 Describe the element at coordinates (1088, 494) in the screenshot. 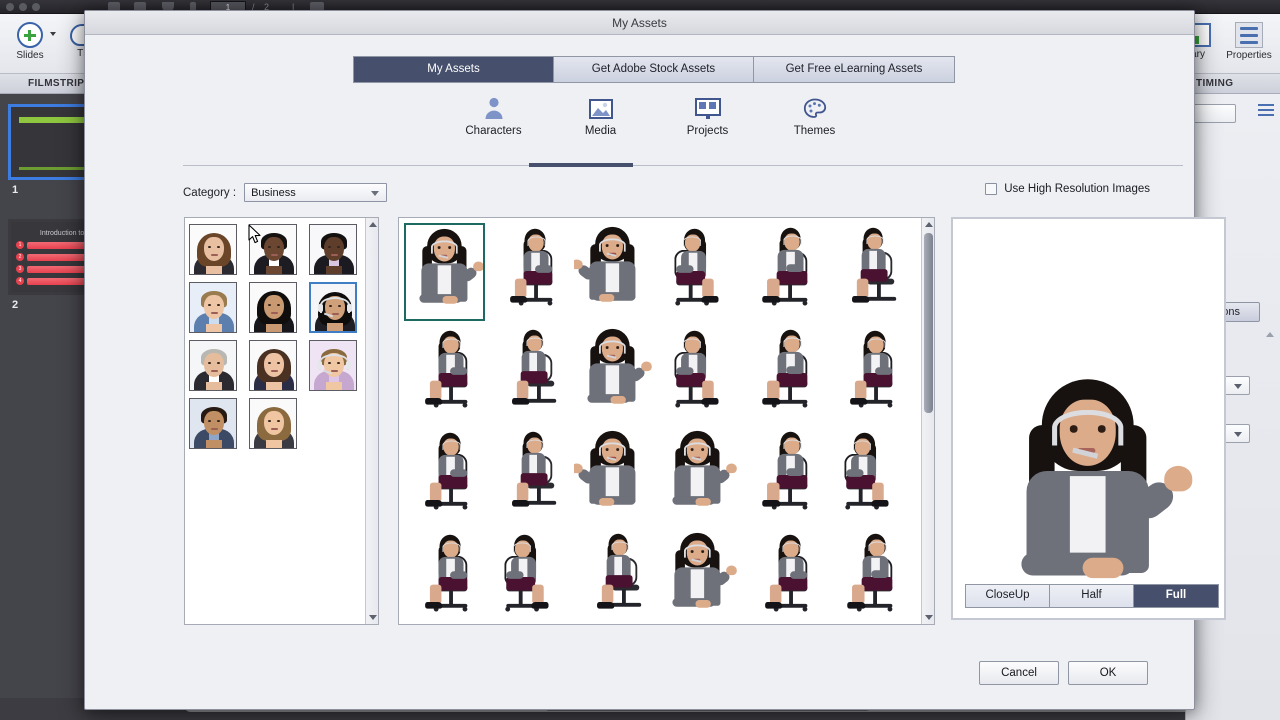

I see `preview-character-image` at that location.